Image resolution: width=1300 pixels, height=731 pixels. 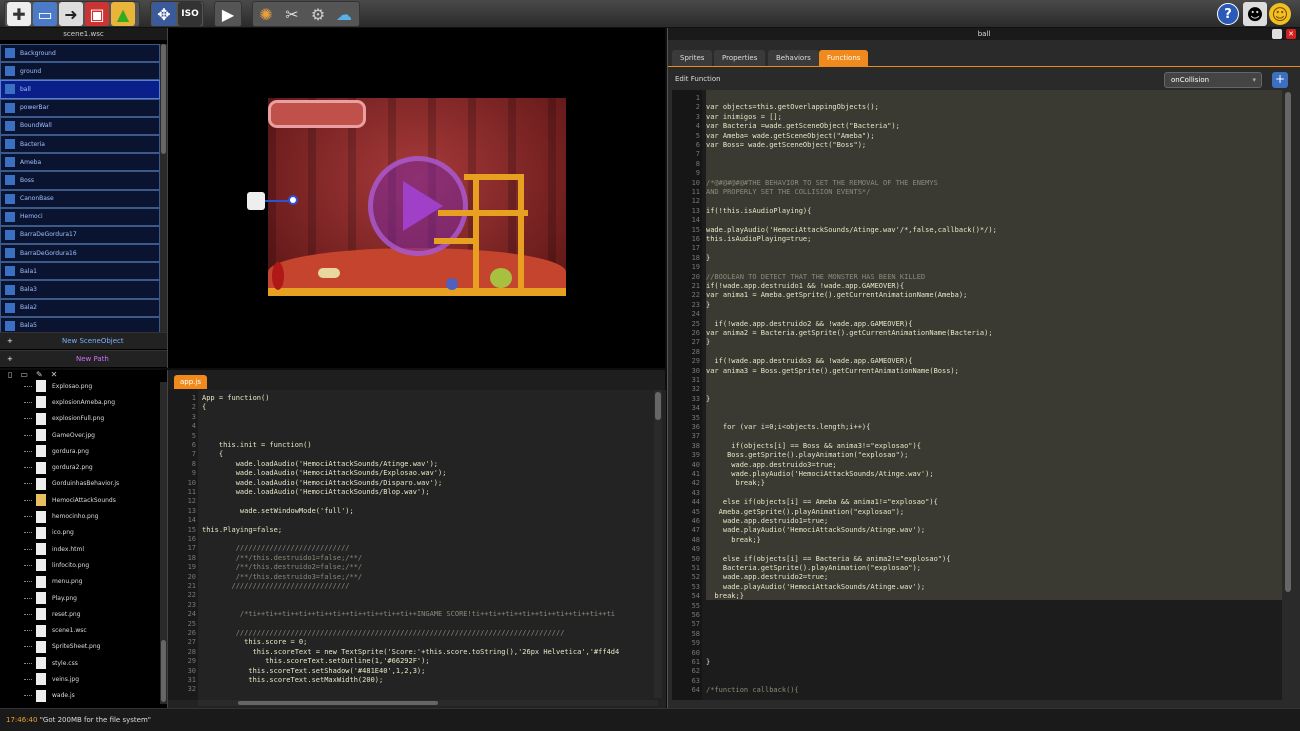 I want to click on file-item: wade.js, so click(x=79, y=696).